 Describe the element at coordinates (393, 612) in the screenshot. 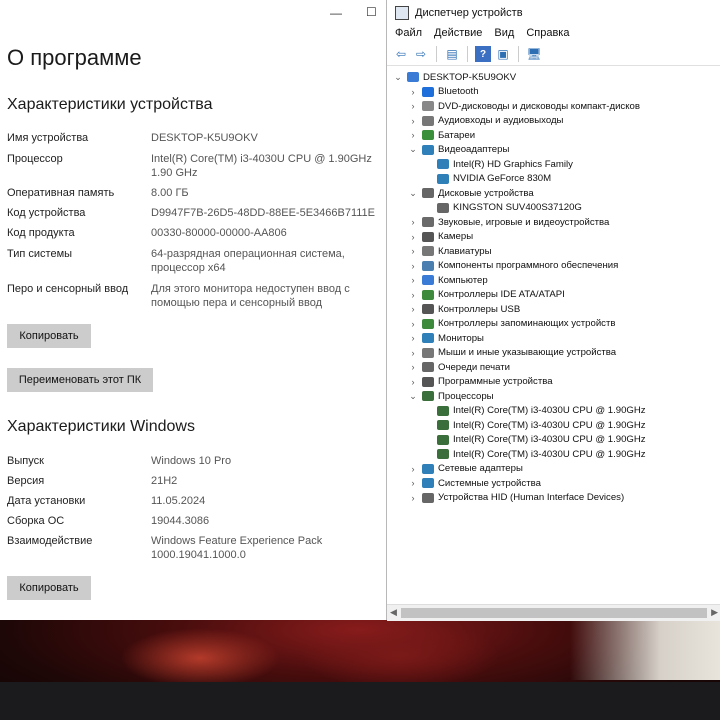

I see `scroll-left-icon: ◀` at that location.